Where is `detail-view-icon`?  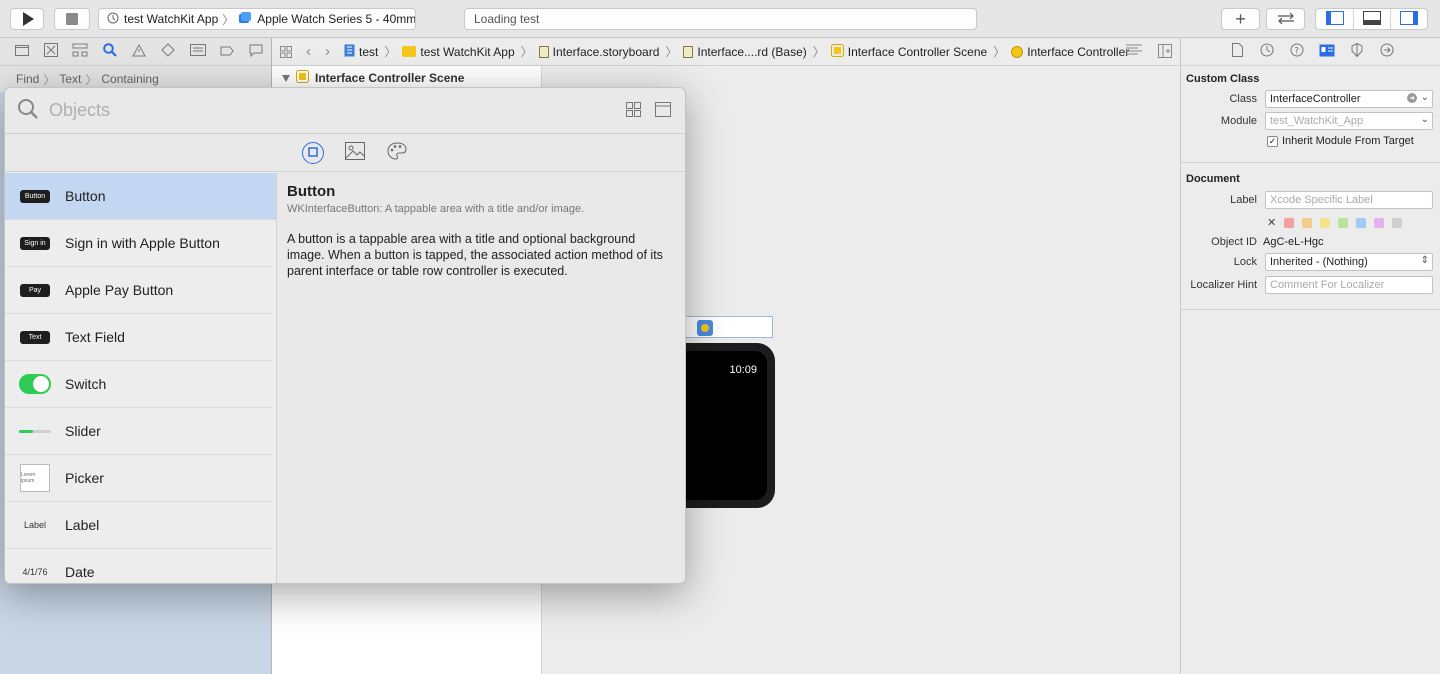
detail-view-icon is located at coordinates (663, 111).